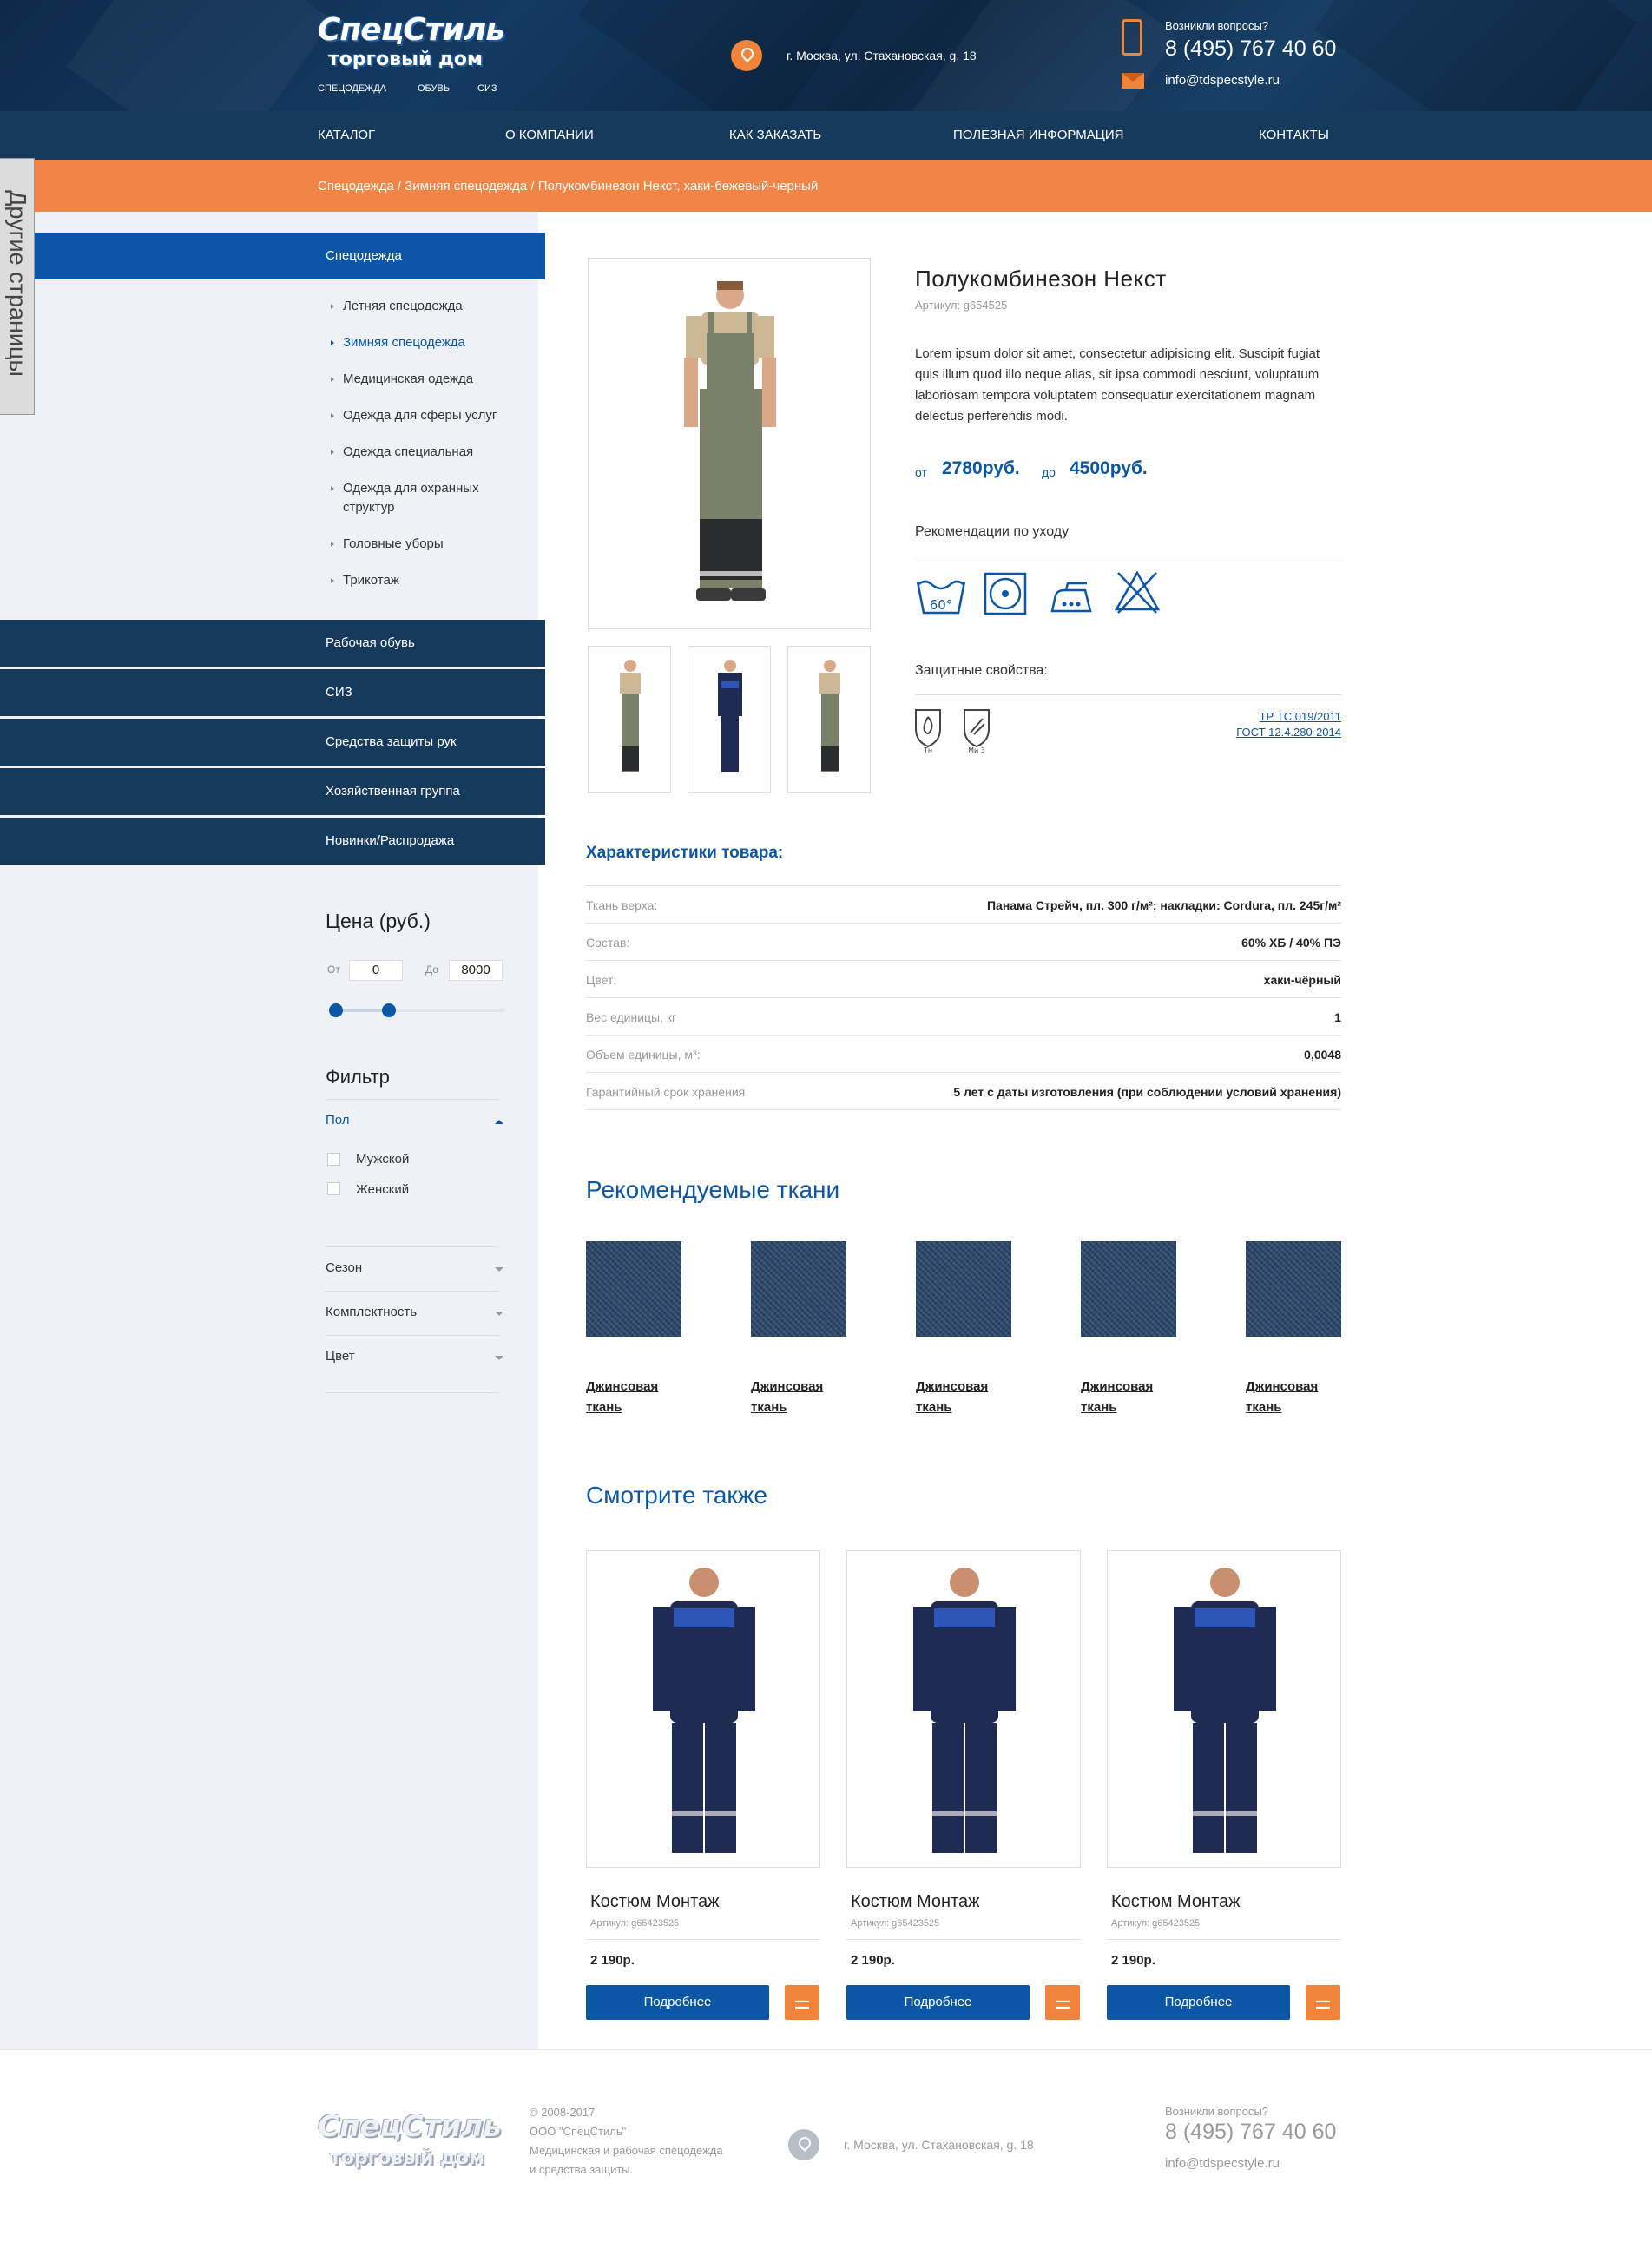 The image size is (1652, 2242). What do you see at coordinates (666, 1092) in the screenshot?
I see `spec-label: Гарантийный срок хранения` at bounding box center [666, 1092].